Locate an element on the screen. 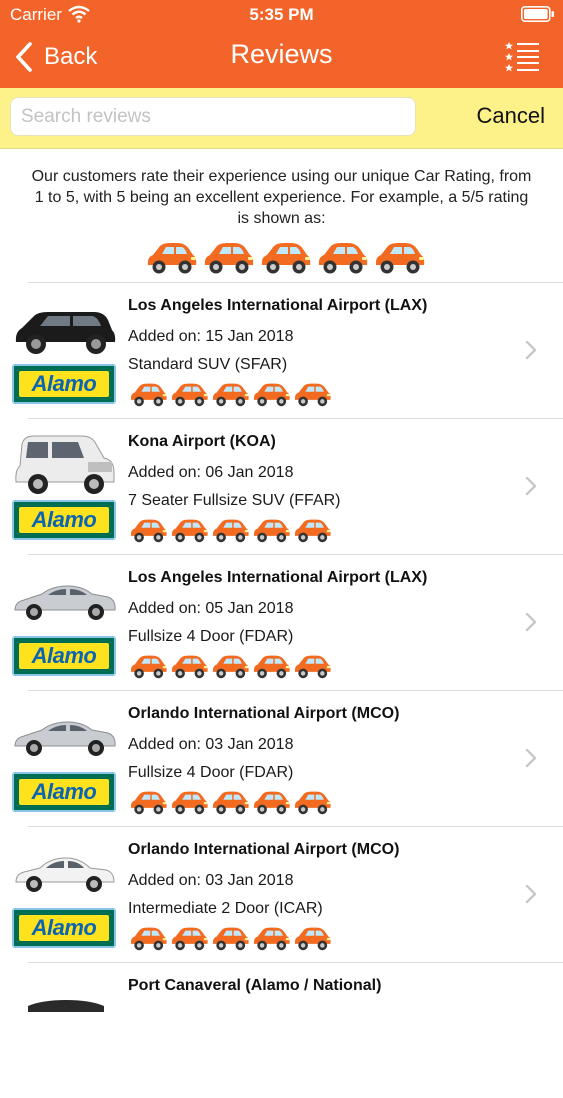 The width and height of the screenshot is (563, 1098). review-row: Port Canaveral (Alamo / National) is located at coordinates (281, 1030).